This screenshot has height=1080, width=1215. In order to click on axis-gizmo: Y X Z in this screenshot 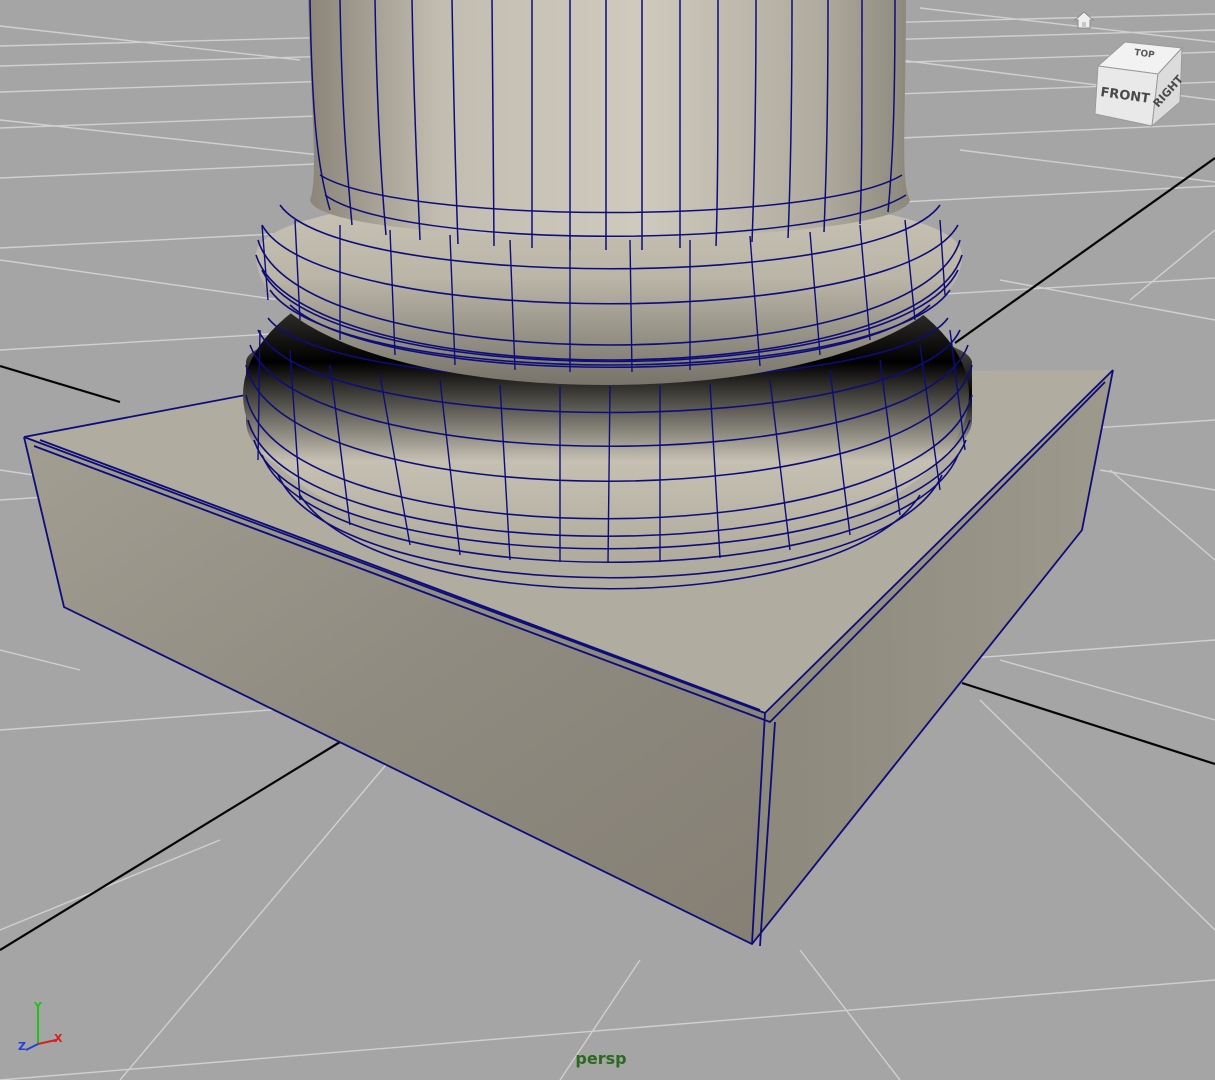, I will do `click(40, 1026)`.